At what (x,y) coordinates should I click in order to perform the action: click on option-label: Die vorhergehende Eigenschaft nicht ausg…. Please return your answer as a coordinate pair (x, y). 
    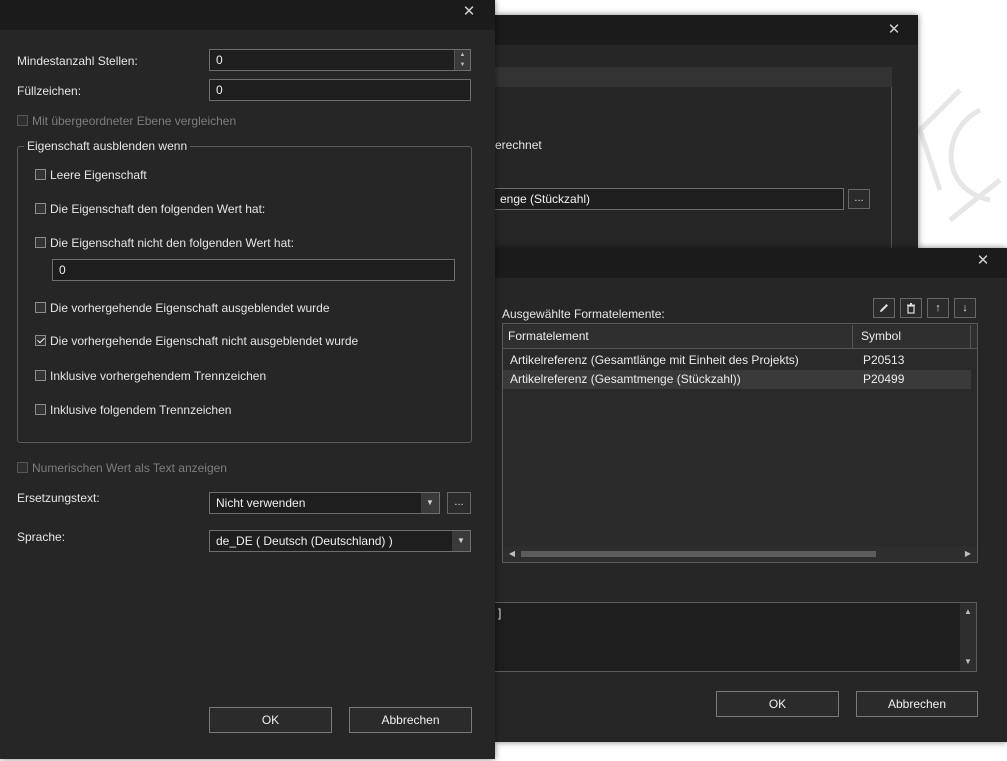
    Looking at the image, I should click on (204, 341).